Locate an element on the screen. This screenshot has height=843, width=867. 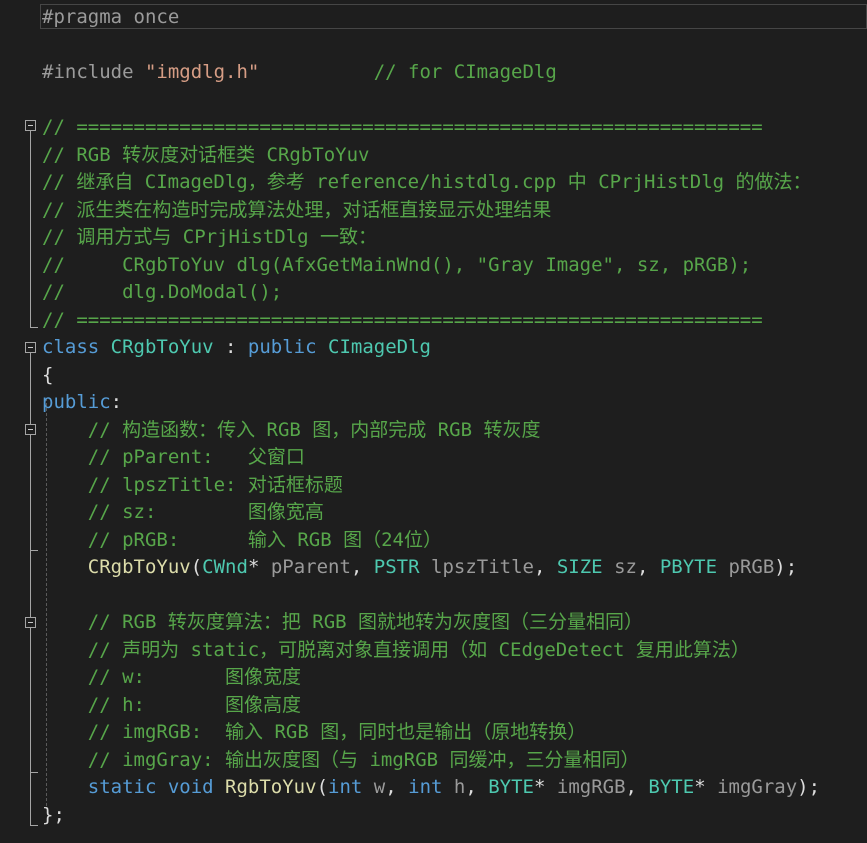
code-token: SIZE is located at coordinates (579, 567).